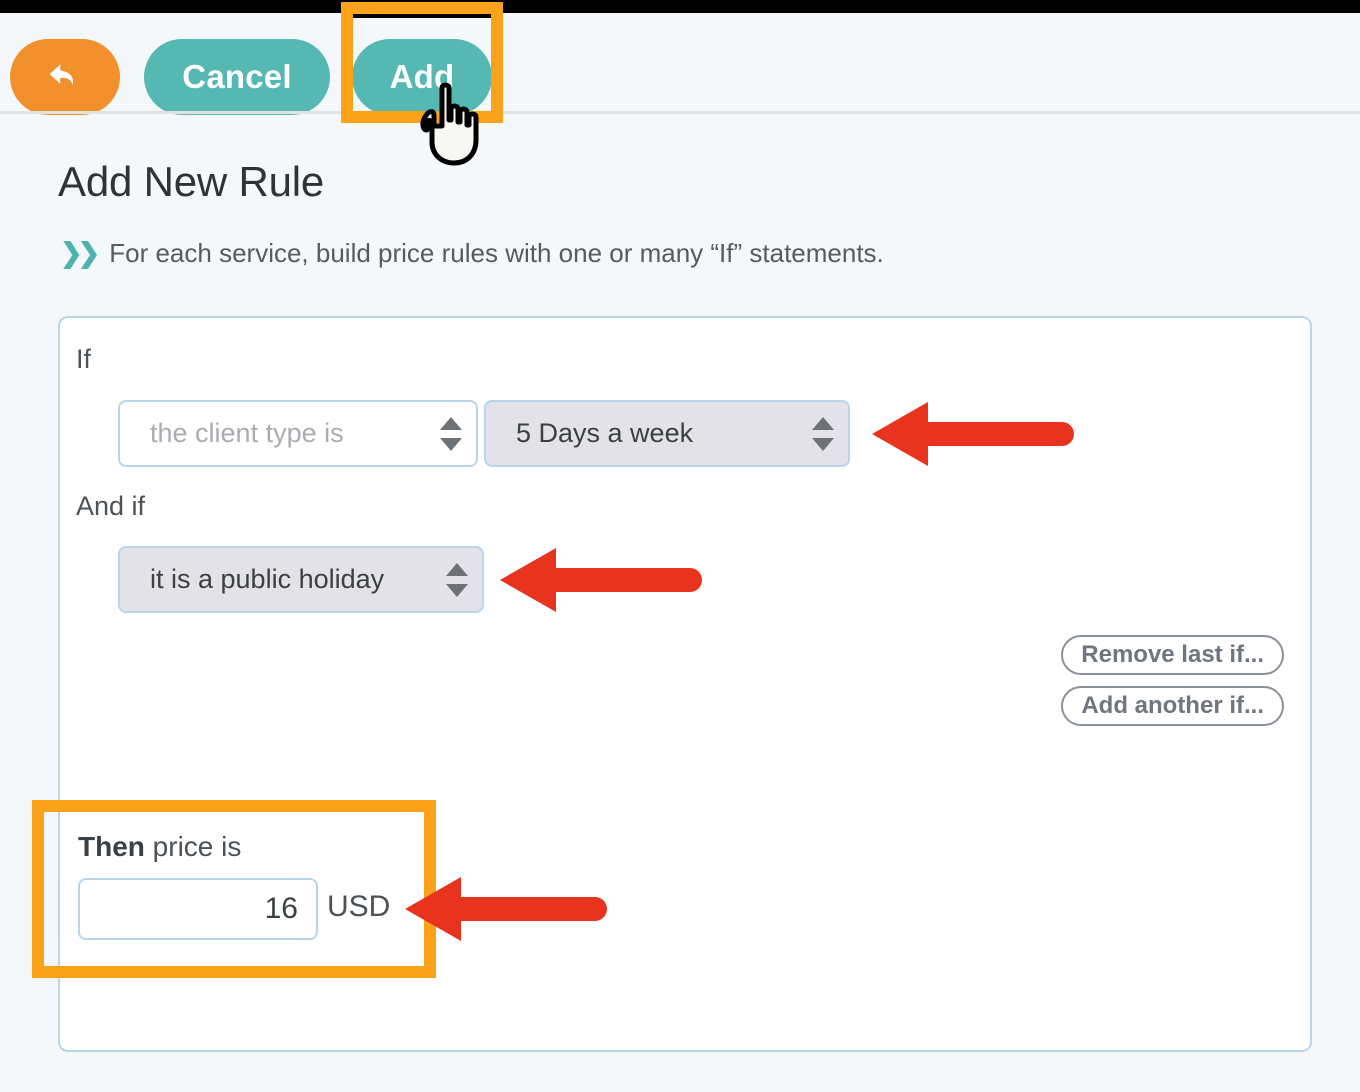 The height and width of the screenshot is (1092, 1360). Describe the element at coordinates (680, 112) in the screenshot. I see `toolbar-divider` at that location.